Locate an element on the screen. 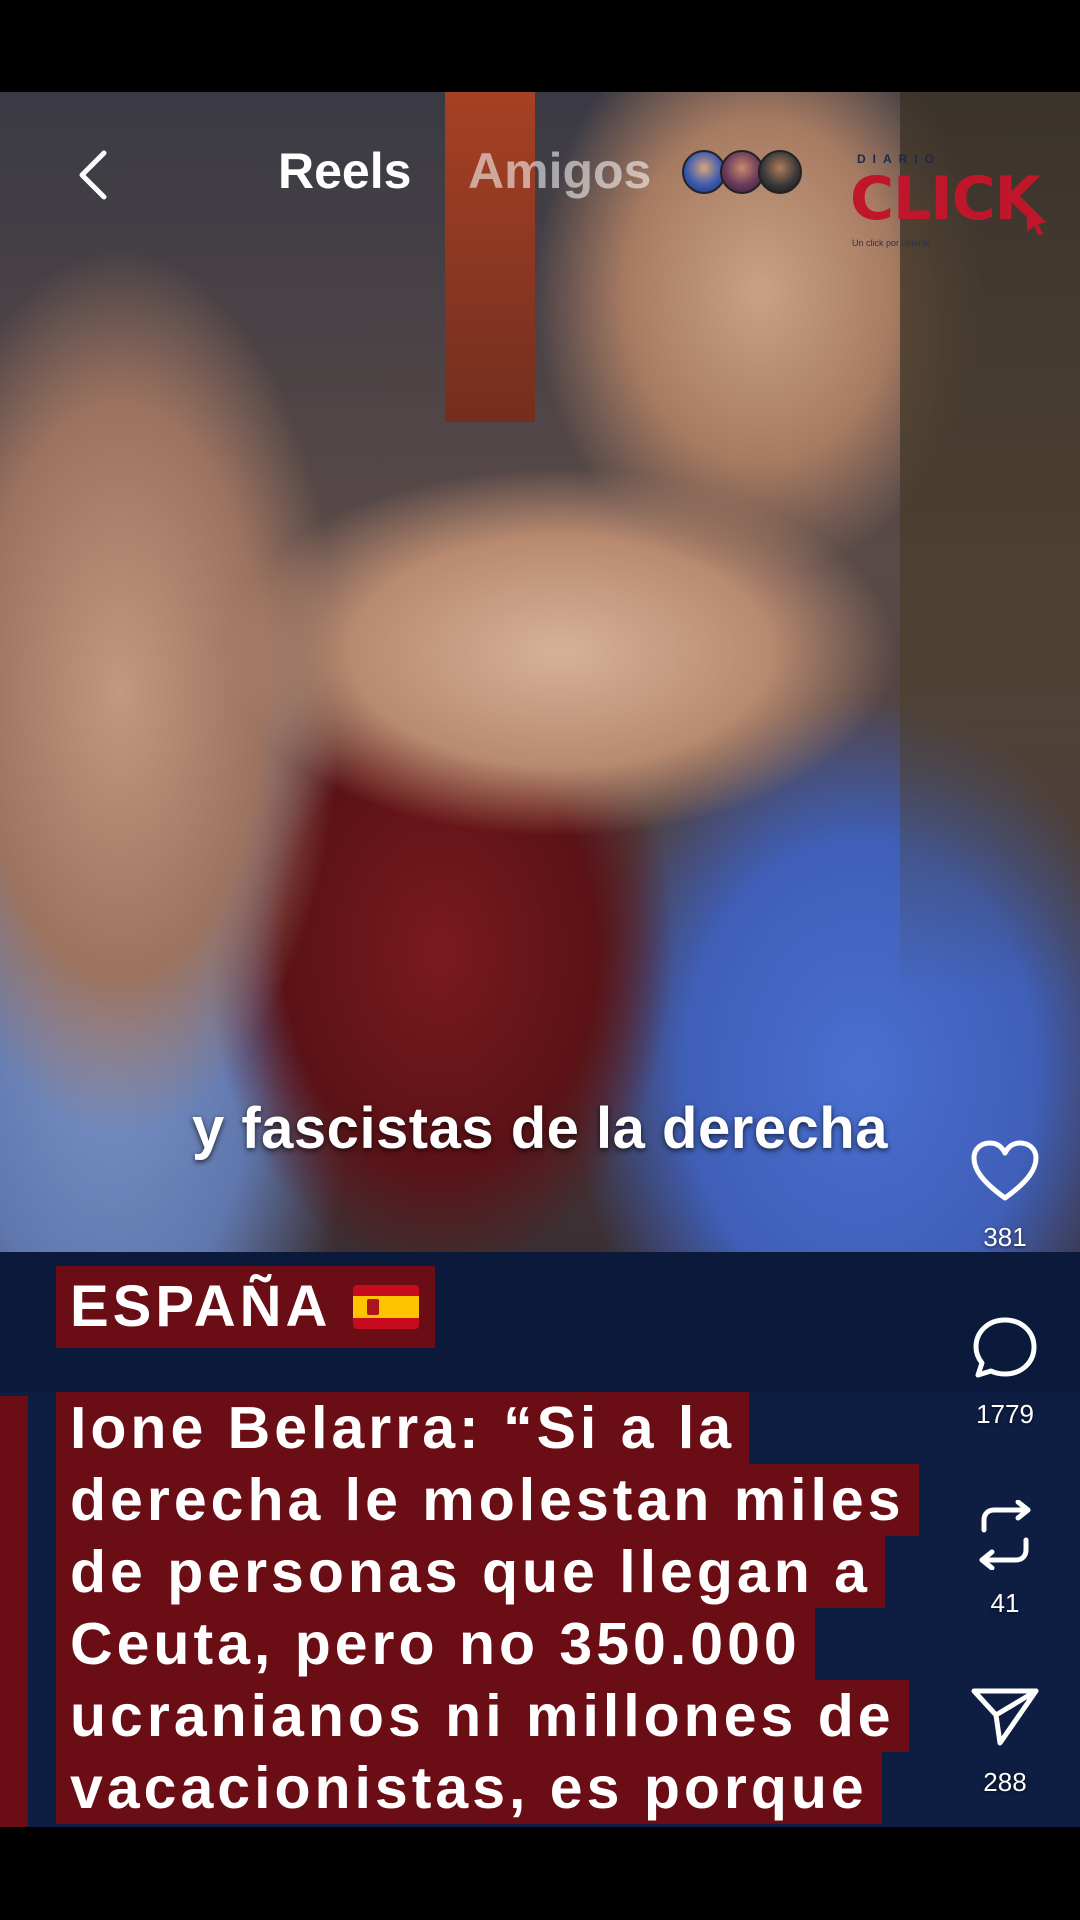  send-icon is located at coordinates (1005, 1717).